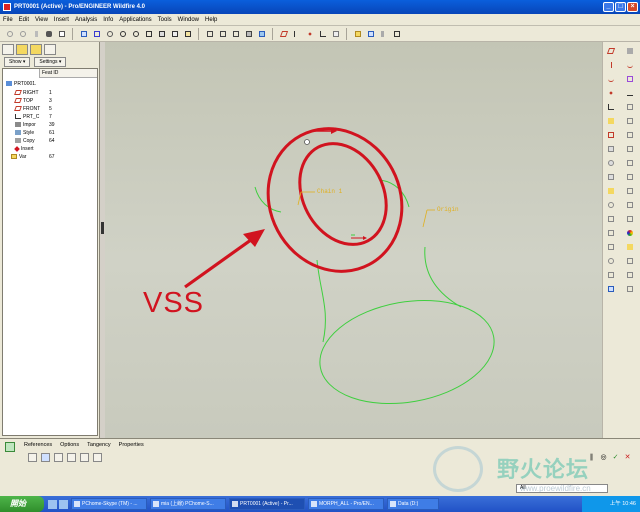  I want to click on tab-options: Options, so click(69, 445).